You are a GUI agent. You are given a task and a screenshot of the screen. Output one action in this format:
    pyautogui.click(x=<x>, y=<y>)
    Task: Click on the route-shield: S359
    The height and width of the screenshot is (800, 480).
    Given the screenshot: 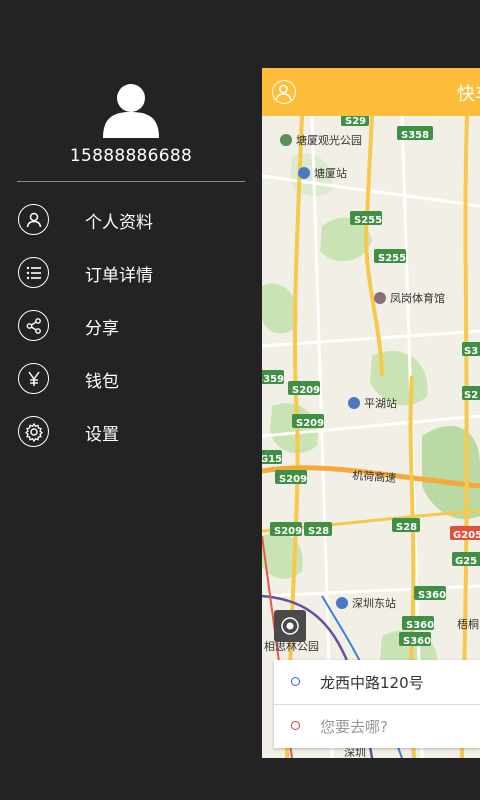 What is the action you would take?
    pyautogui.click(x=273, y=377)
    